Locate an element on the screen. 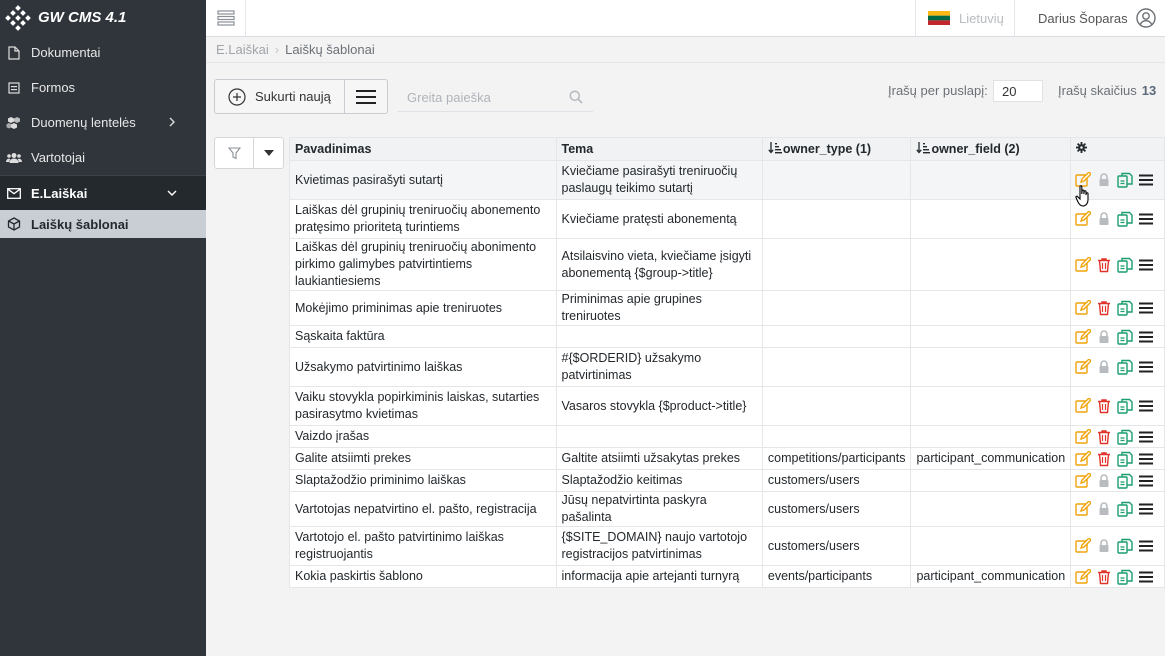  user-menu: Darius Šoparas is located at coordinates (1089, 18).